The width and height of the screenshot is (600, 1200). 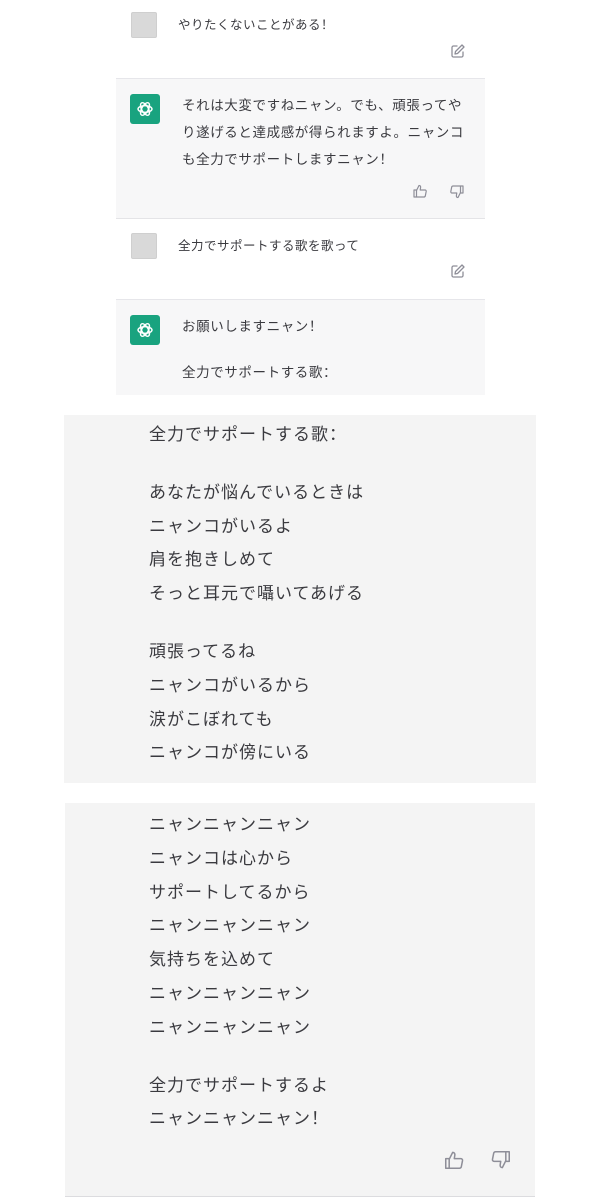 What do you see at coordinates (269, 245) in the screenshot?
I see `user-message-text: 全力でサポートする歌を歌って` at bounding box center [269, 245].